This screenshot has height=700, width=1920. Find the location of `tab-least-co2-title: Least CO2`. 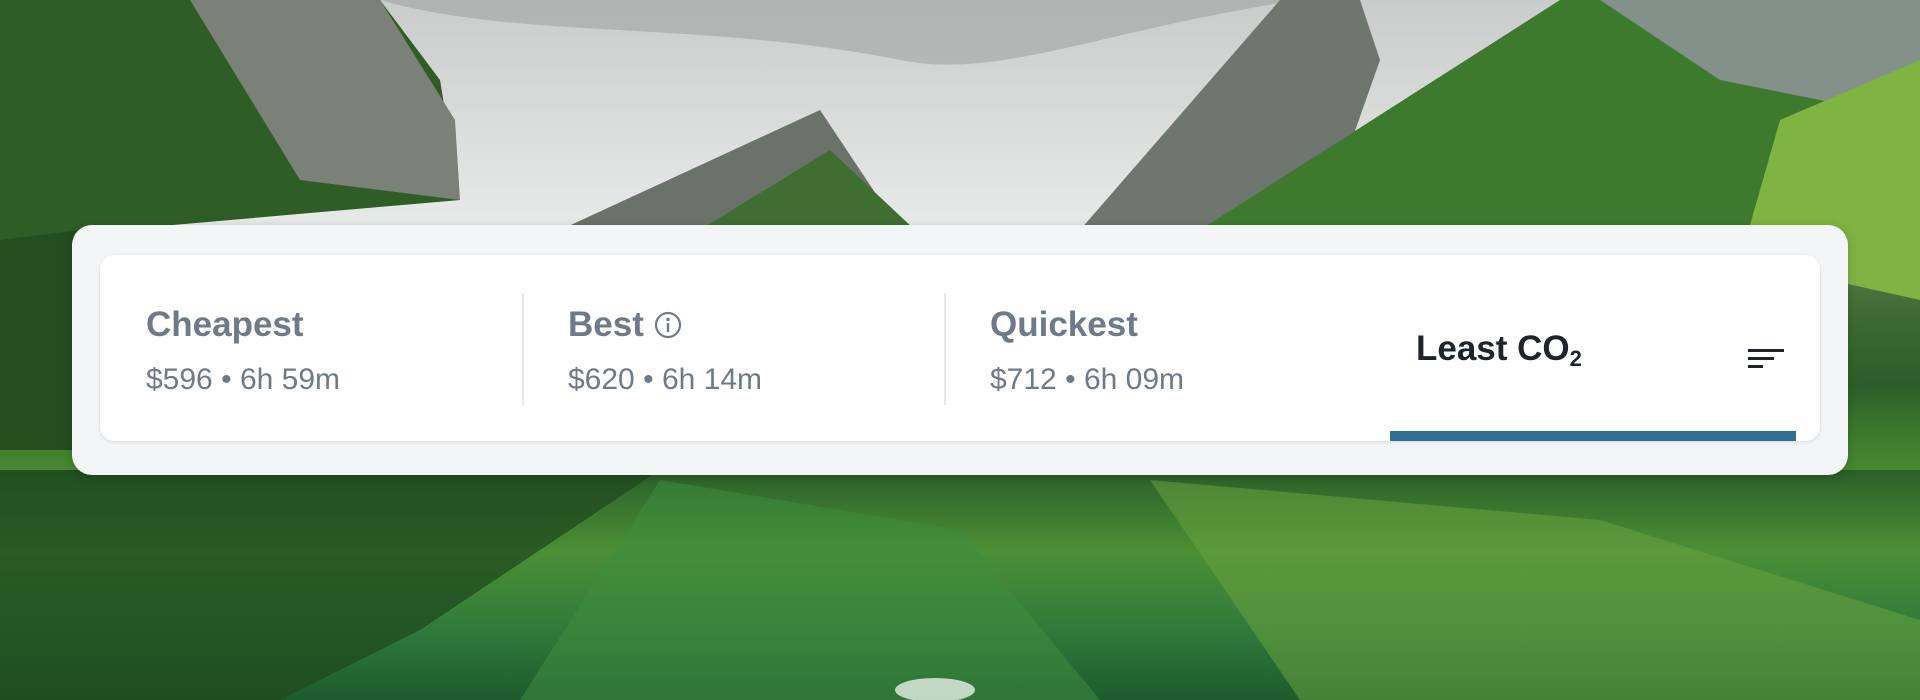

tab-least-co2-title: Least CO2 is located at coordinates (1499, 350).